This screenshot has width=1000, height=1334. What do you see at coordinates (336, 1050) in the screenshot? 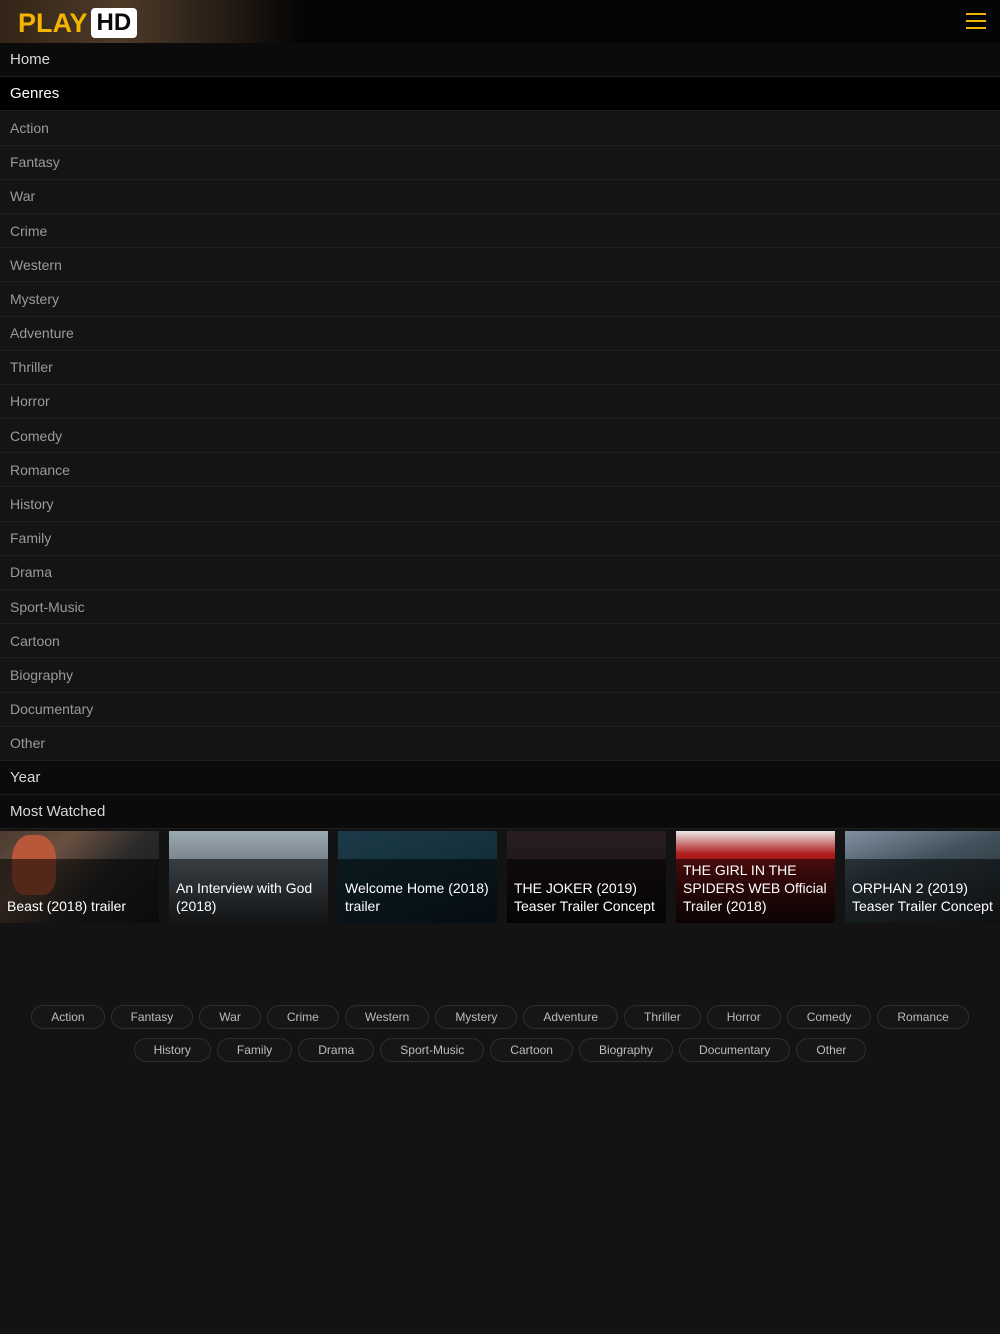
I see `tag-drama: Drama` at bounding box center [336, 1050].